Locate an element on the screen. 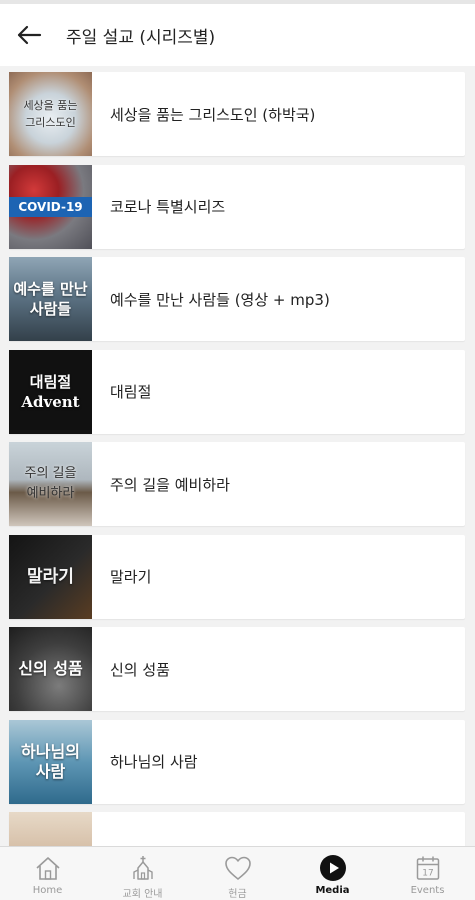 The image size is (475, 900). nav-offering: 헌금 is located at coordinates (237, 873).